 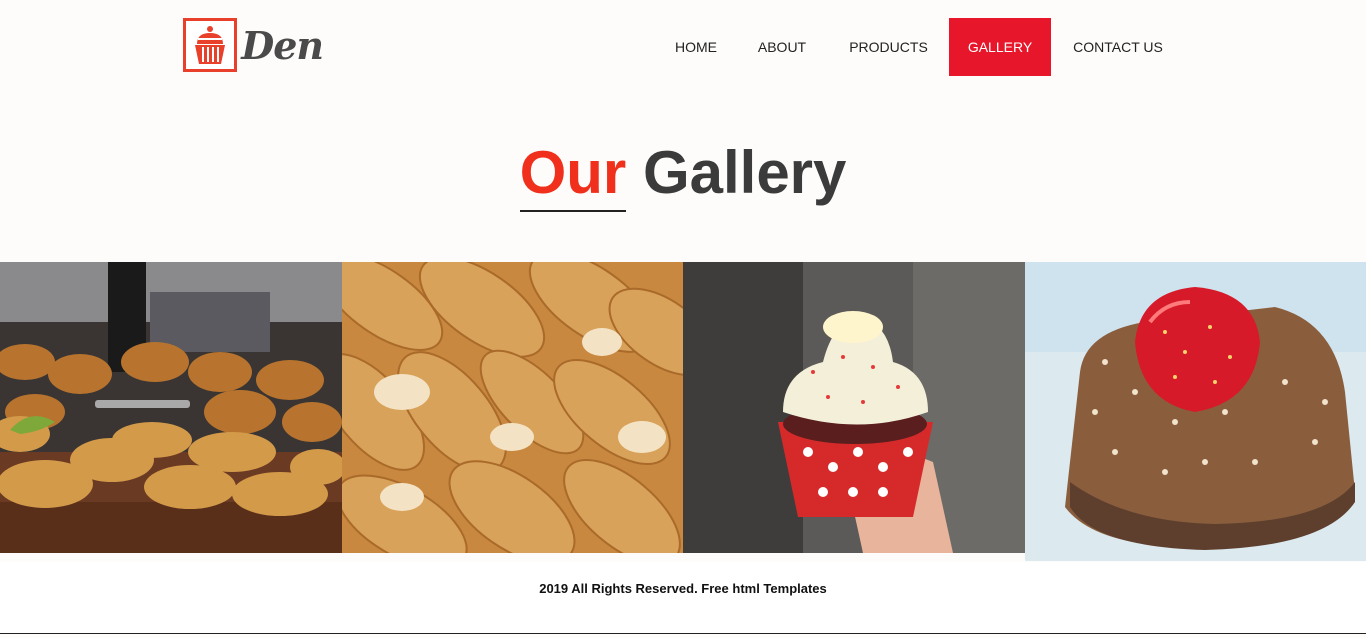 What do you see at coordinates (744, 172) in the screenshot?
I see `page-title-rest: Gallery` at bounding box center [744, 172].